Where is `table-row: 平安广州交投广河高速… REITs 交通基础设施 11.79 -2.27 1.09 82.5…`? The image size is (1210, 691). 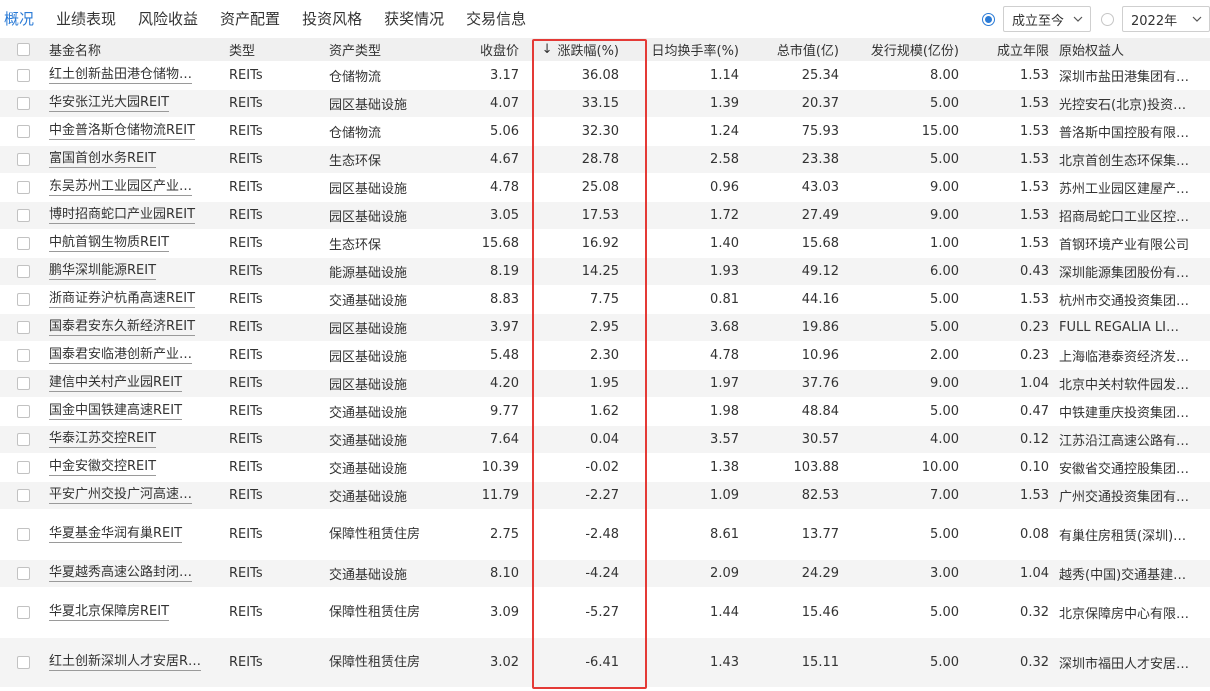
table-row: 平安广州交投广河高速… REITs 交通基础设施 11.79 -2.27 1.09 82.5… is located at coordinates (605, 496).